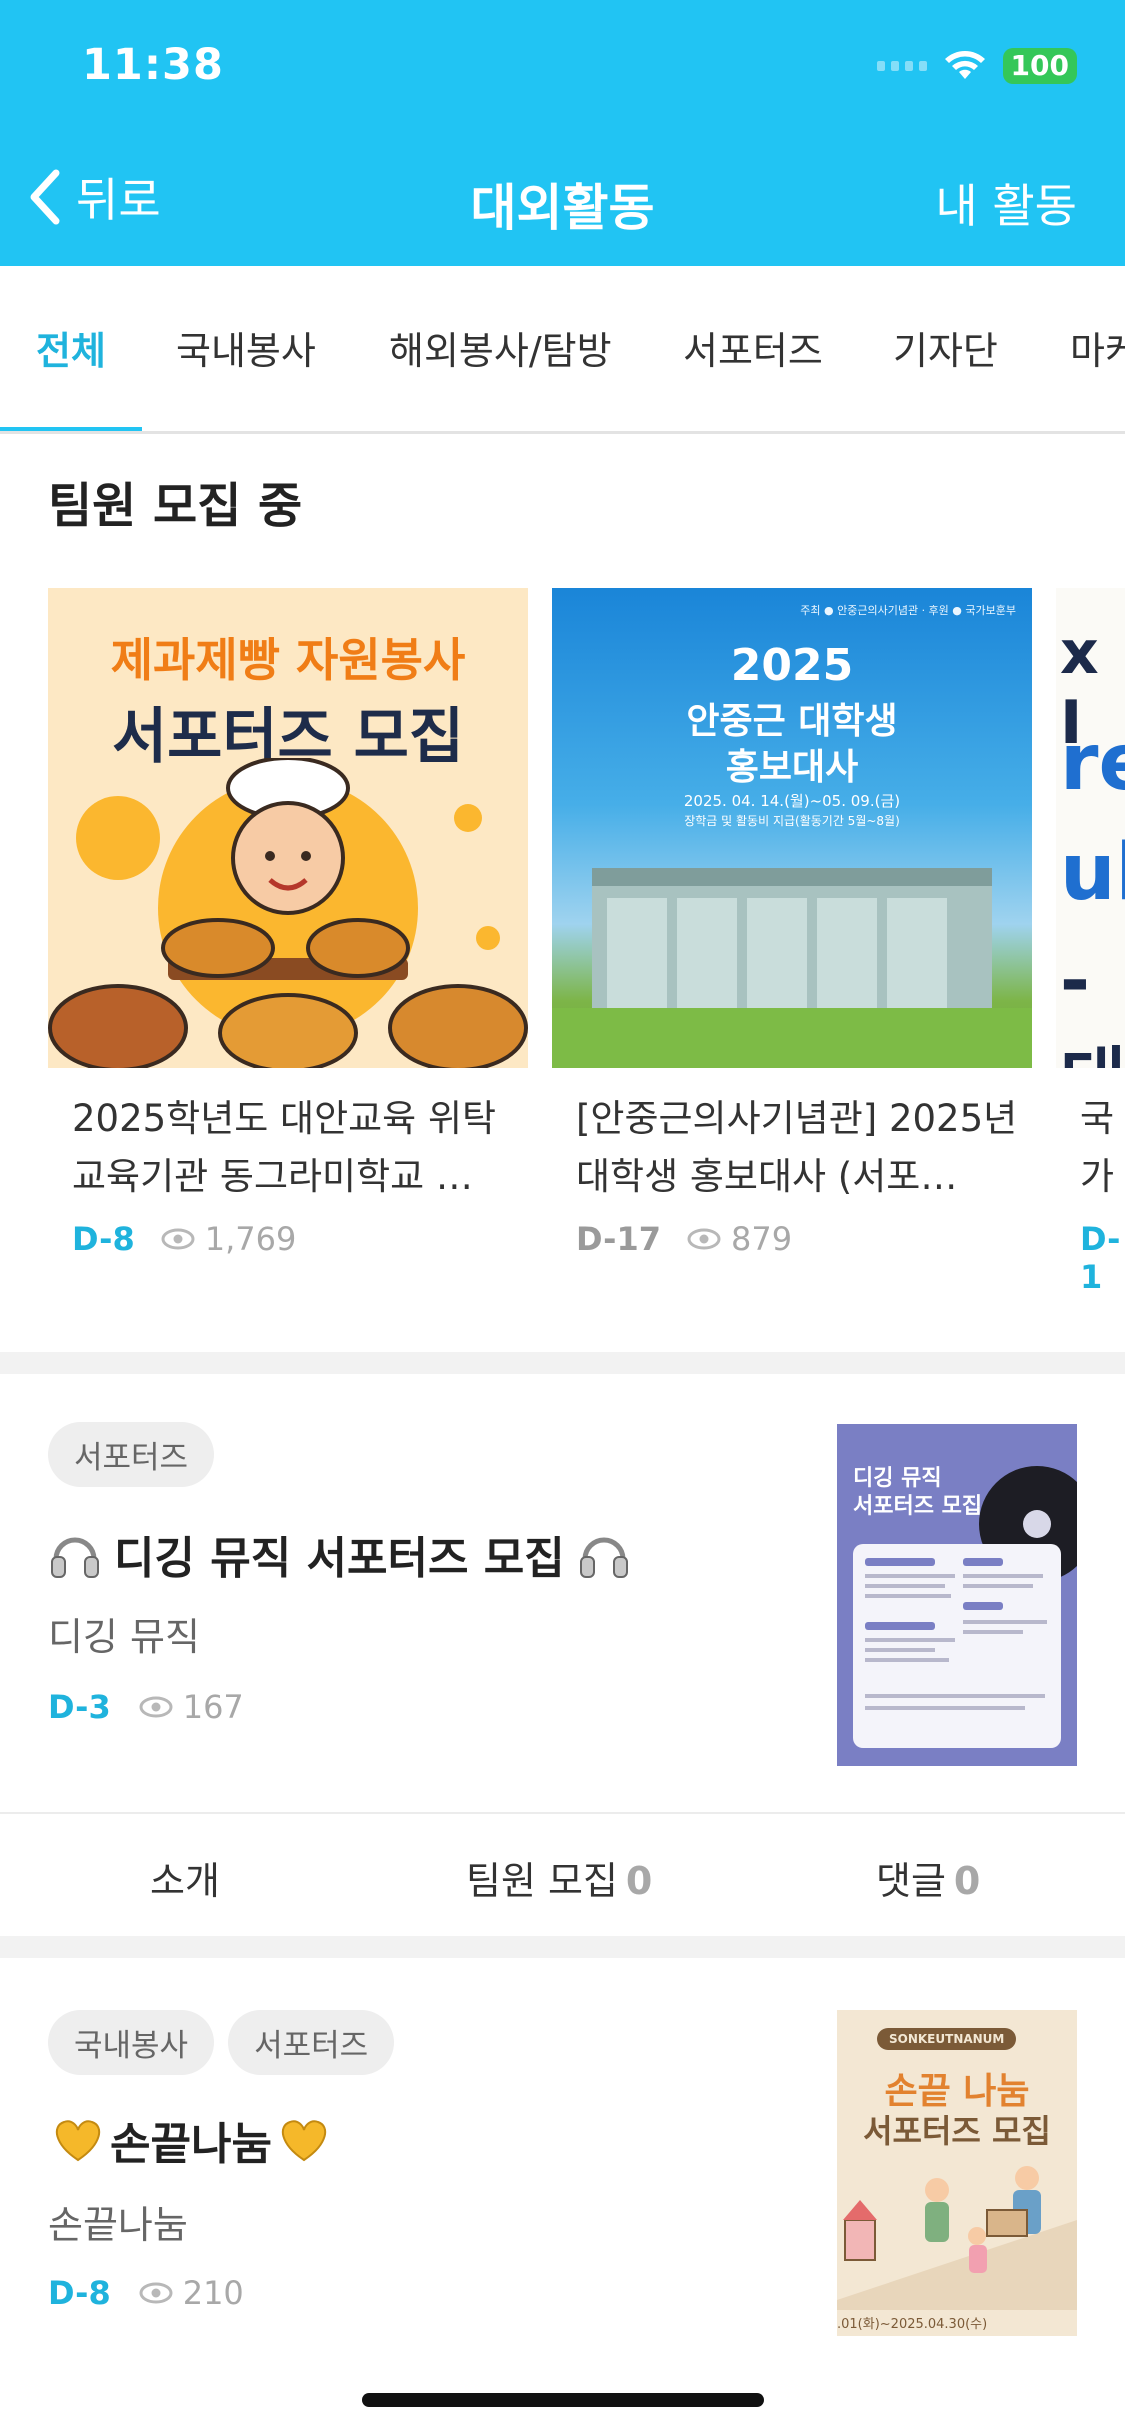 Image resolution: width=1125 pixels, height=2436 pixels. What do you see at coordinates (912, 2324) in the screenshot?
I see `poster-text: .01(화)~2025.04.30(수)` at bounding box center [912, 2324].